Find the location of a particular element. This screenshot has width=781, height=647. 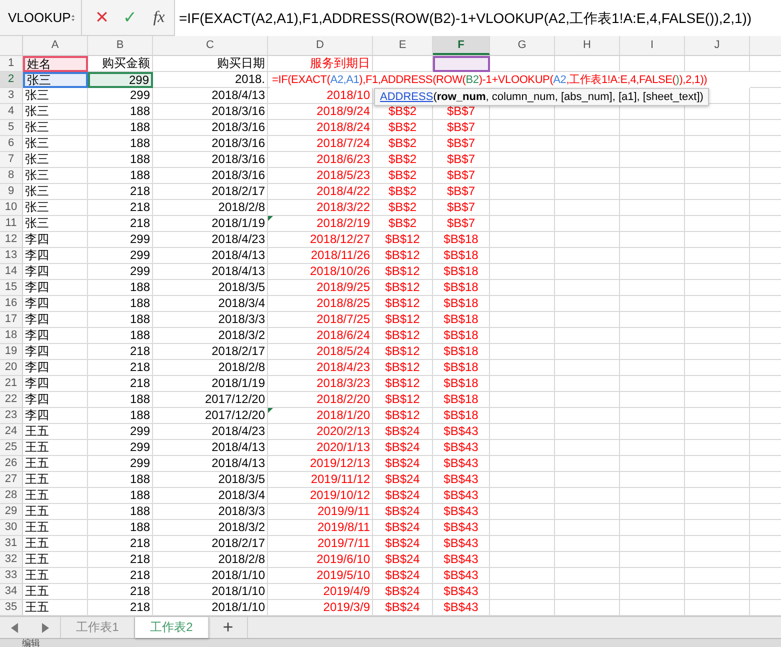

column-header: G is located at coordinates (522, 45).